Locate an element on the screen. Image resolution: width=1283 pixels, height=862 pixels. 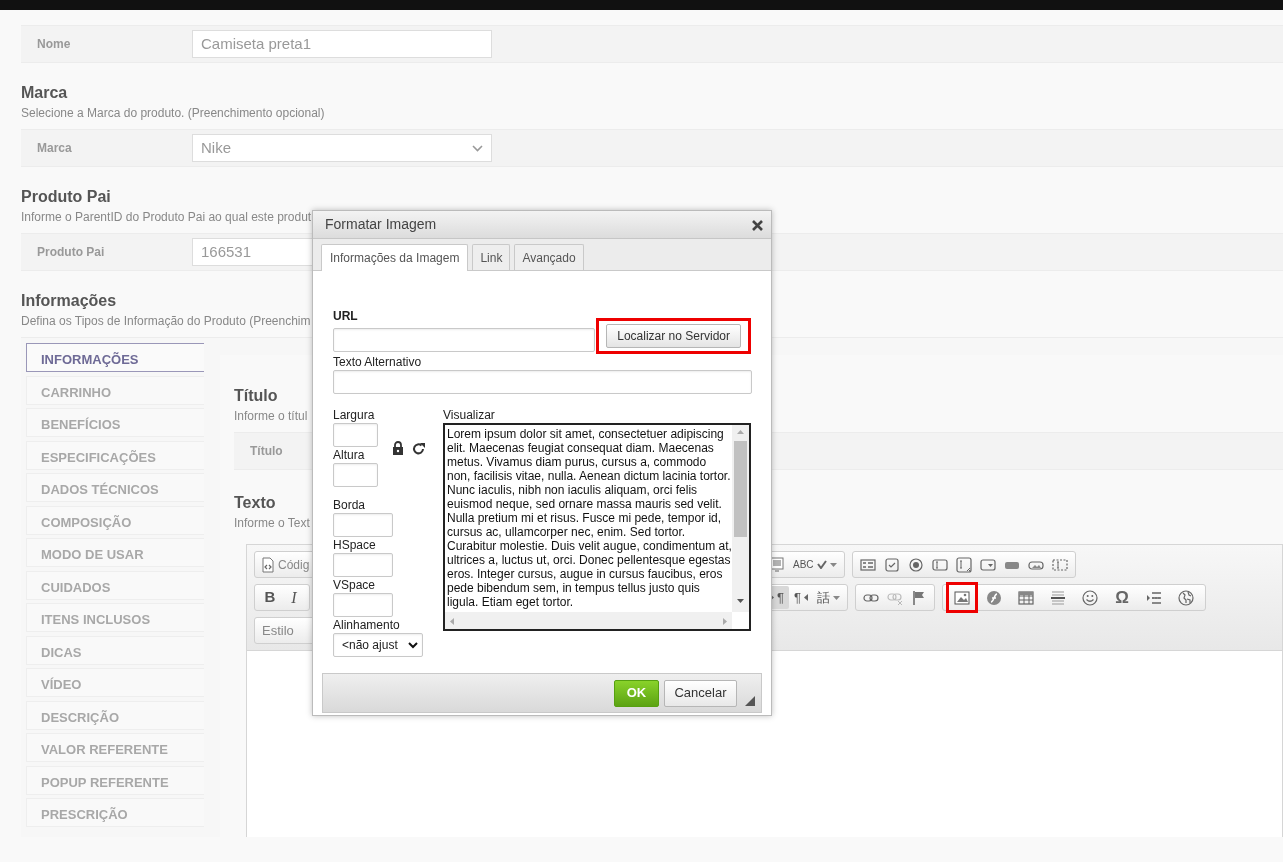
field-label: Nome is located at coordinates (54, 44).